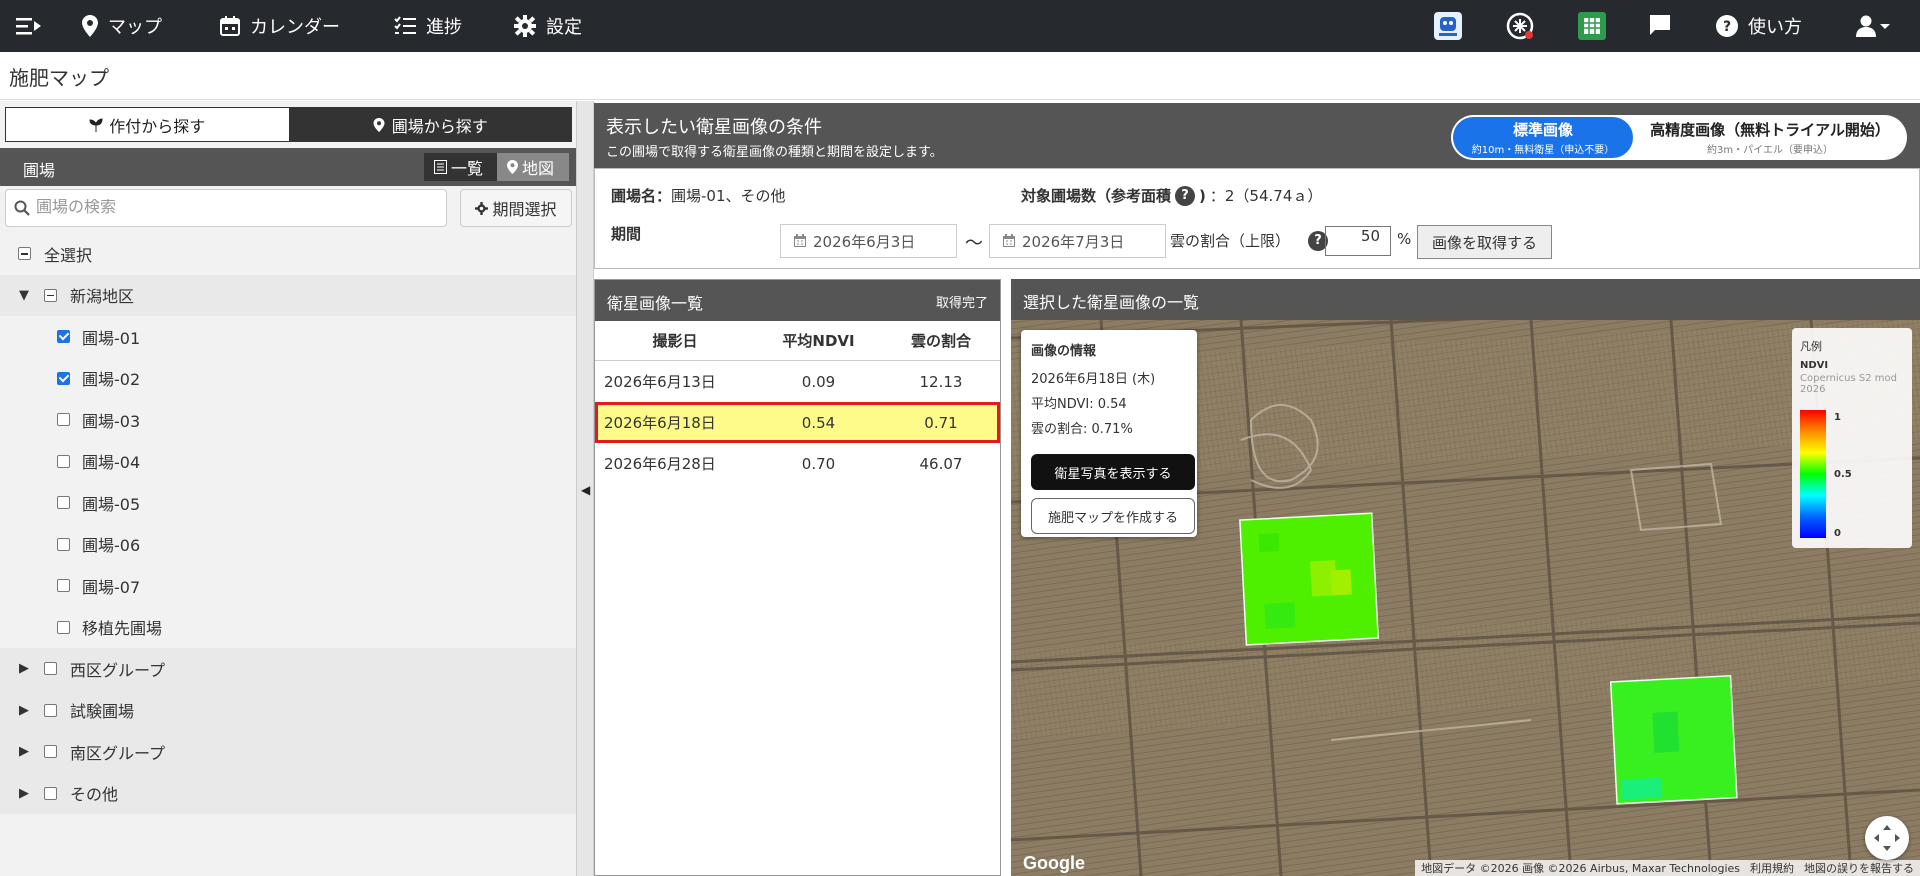 The height and width of the screenshot is (876, 1920). Describe the element at coordinates (288, 752) in the screenshot. I see `tree-item: ▶ 南区グループ` at that location.